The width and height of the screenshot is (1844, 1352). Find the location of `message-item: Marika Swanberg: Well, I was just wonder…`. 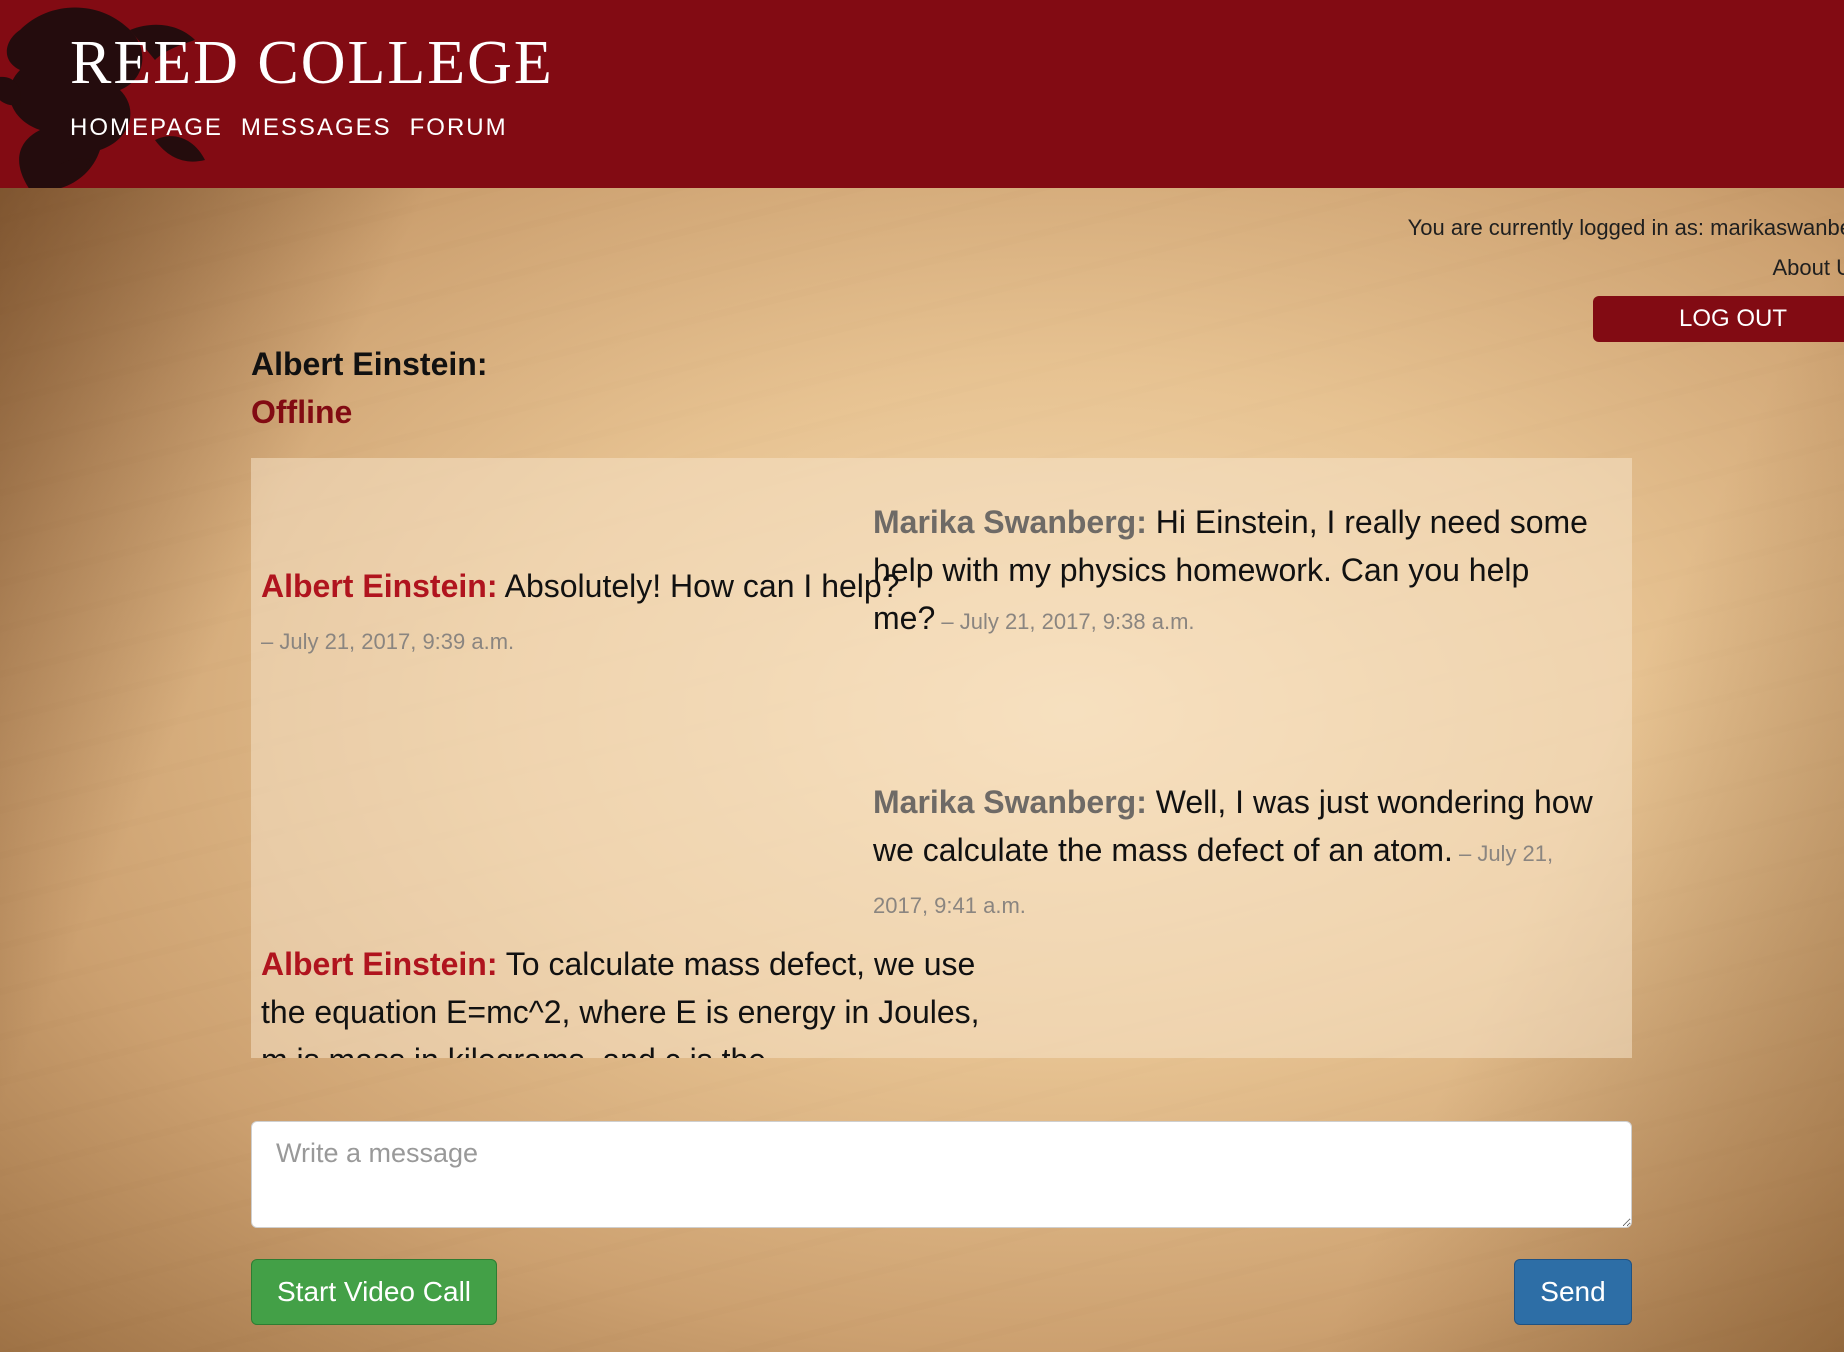

message-item: Marika Swanberg: Well, I was just wonder… is located at coordinates (1233, 854).